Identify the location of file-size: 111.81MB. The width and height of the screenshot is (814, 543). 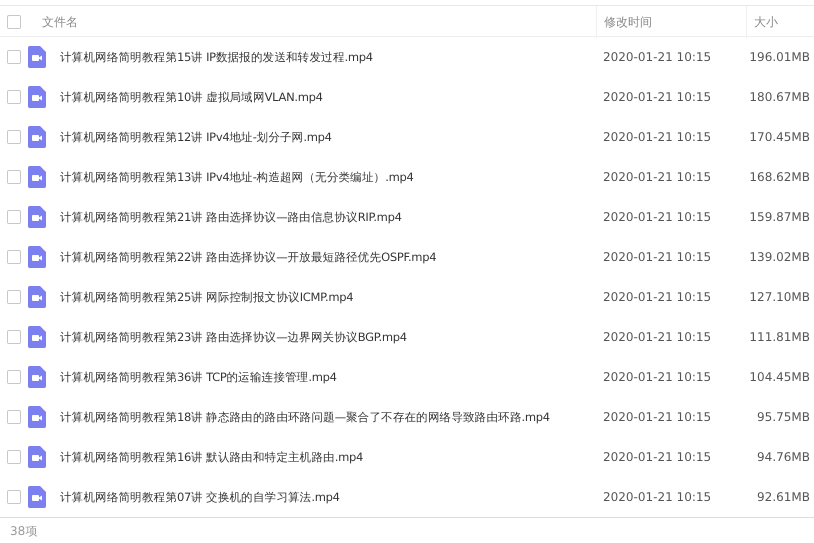
(779, 337).